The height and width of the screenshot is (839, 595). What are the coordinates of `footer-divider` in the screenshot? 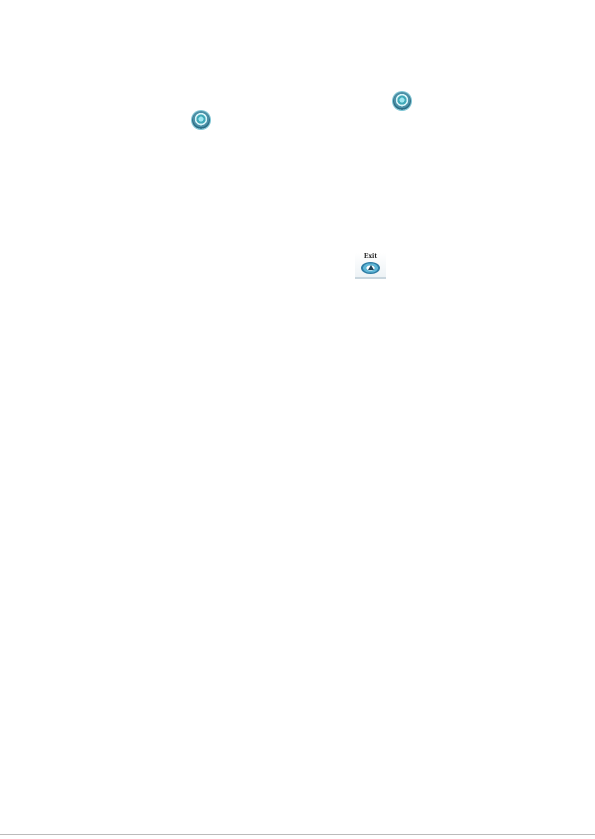 It's located at (297, 834).